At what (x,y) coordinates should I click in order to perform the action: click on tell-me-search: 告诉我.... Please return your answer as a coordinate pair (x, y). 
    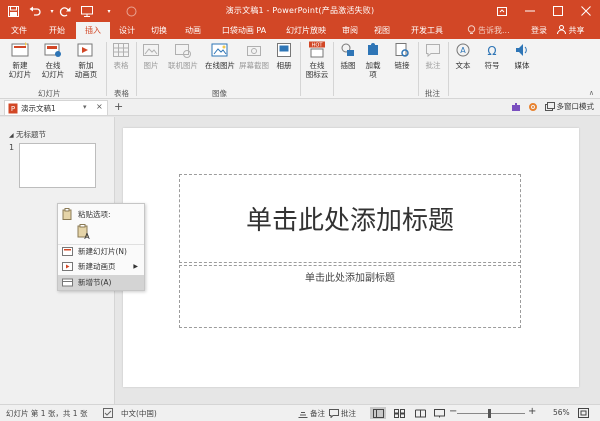
    Looking at the image, I should click on (488, 30).